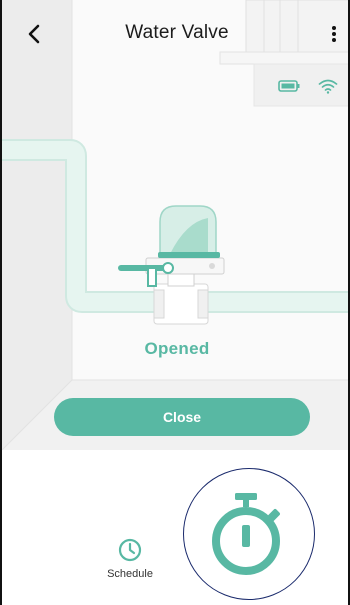 The width and height of the screenshot is (350, 605). Describe the element at coordinates (37, 225) in the screenshot. I see `left-wall` at that location.